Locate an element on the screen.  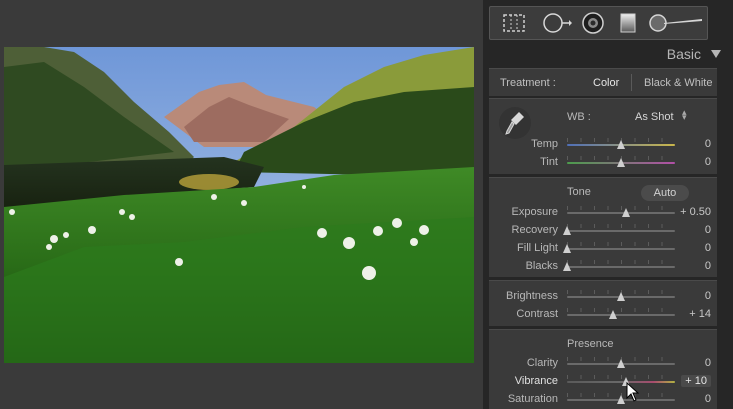
saturation-value: 0 is located at coordinates (708, 399).